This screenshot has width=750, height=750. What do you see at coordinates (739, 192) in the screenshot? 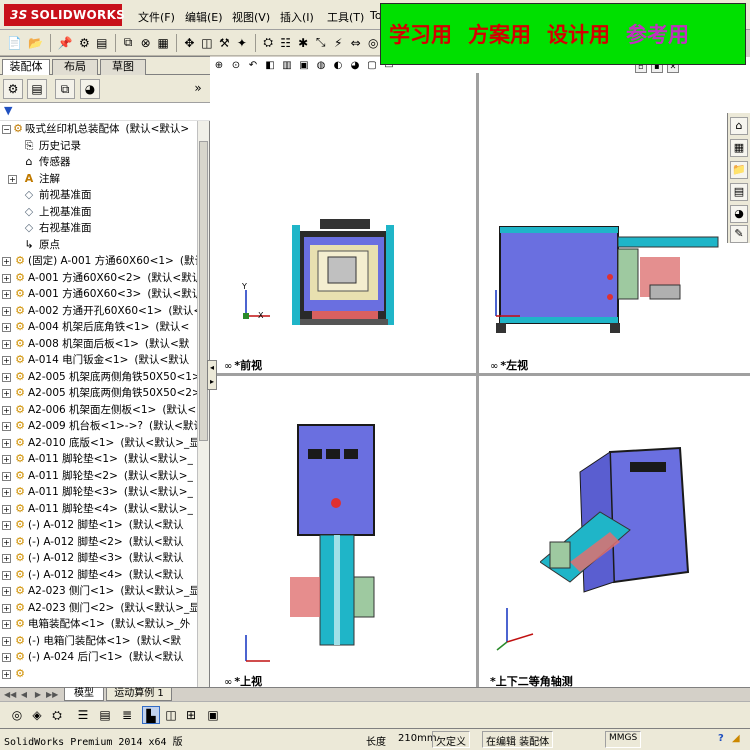
I see `view-palette-icon: ▤` at bounding box center [739, 192].